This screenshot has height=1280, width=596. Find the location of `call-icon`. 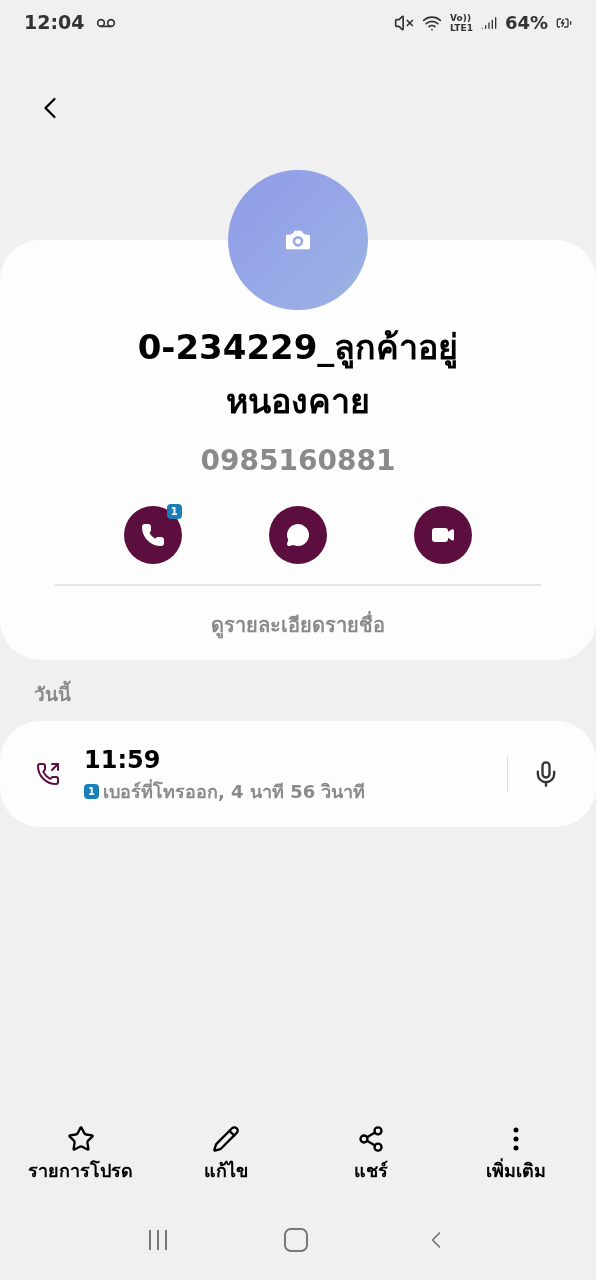

call-icon is located at coordinates (152, 535).